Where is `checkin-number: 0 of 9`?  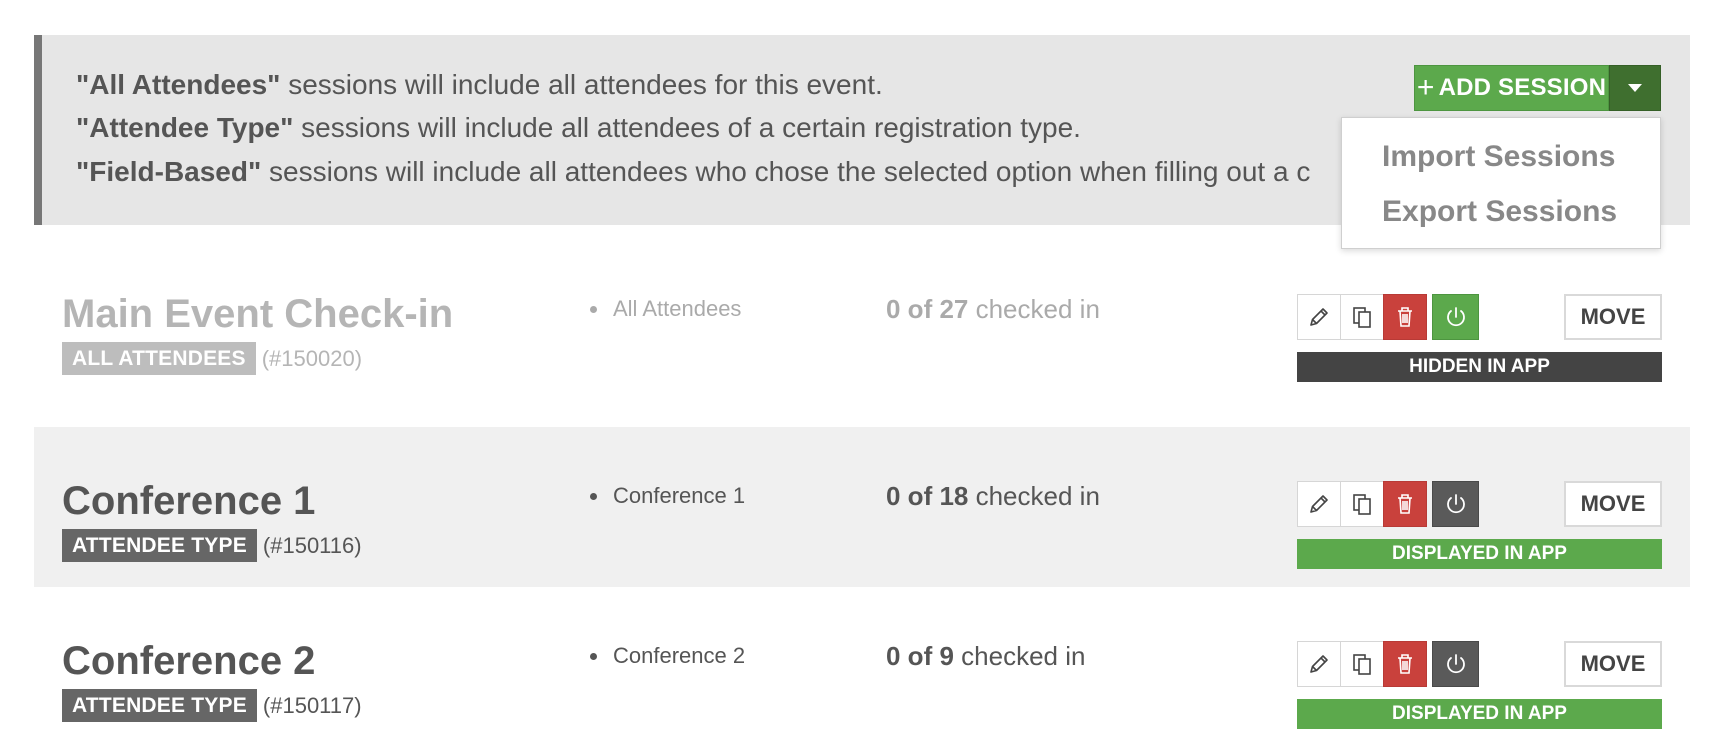 checkin-number: 0 of 9 is located at coordinates (920, 656).